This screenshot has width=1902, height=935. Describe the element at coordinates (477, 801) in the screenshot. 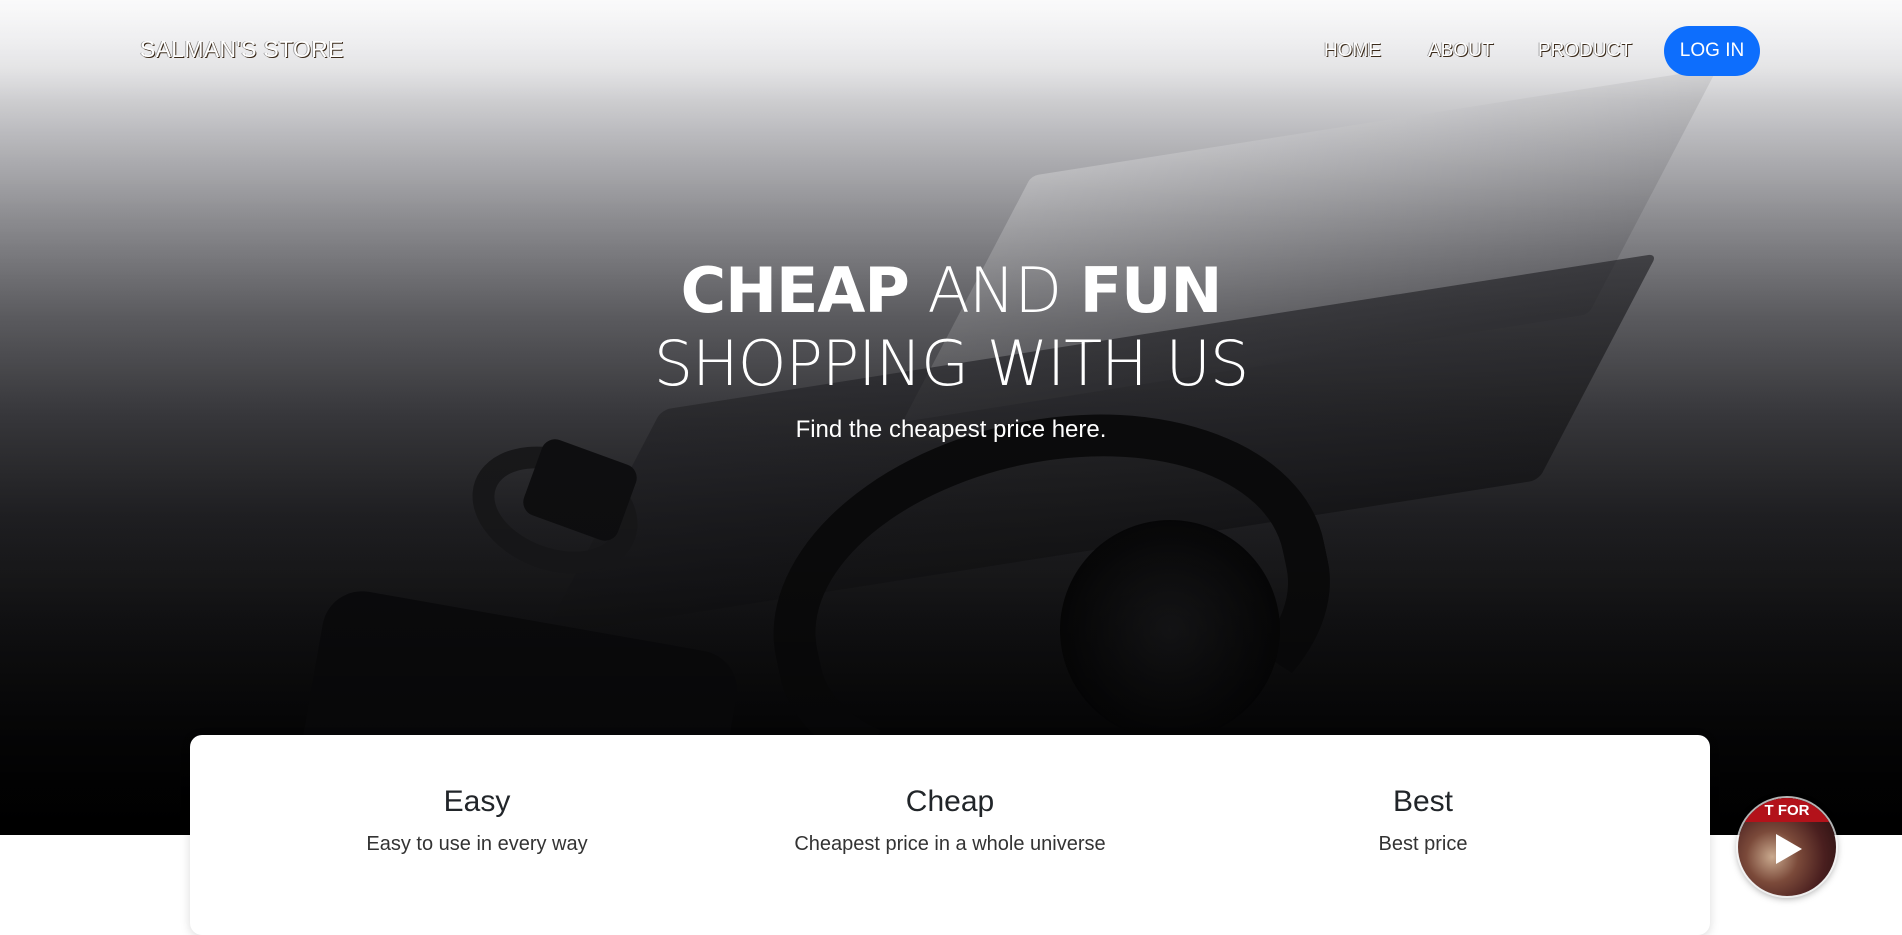

I see `feature-title: Easy` at that location.